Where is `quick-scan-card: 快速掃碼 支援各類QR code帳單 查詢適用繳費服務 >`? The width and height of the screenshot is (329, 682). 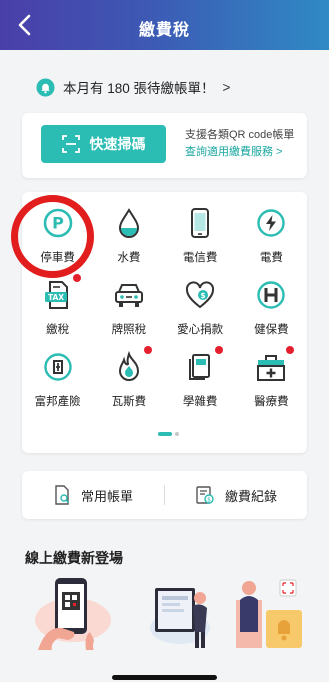 quick-scan-card: 快速掃碼 支援各類QR code帳單 查詢適用繳費服務 > is located at coordinates (164, 145).